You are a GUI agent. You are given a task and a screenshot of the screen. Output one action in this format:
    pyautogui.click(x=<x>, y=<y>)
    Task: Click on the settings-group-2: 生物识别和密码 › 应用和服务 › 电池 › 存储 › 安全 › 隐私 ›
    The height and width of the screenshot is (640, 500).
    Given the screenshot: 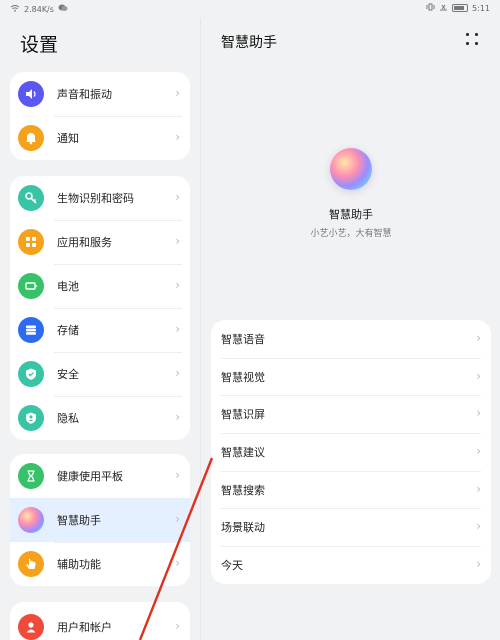 What is the action you would take?
    pyautogui.click(x=100, y=308)
    